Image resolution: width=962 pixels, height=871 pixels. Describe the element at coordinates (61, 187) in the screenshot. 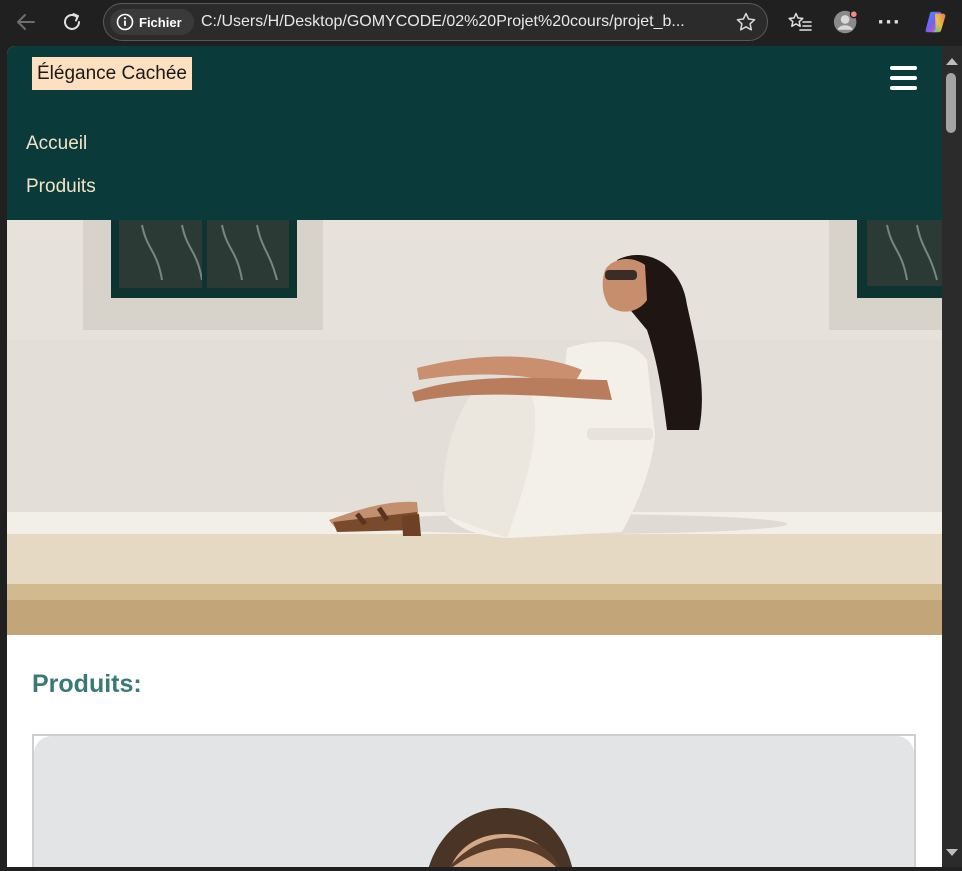

I see `nav-link-produits: Produits` at that location.